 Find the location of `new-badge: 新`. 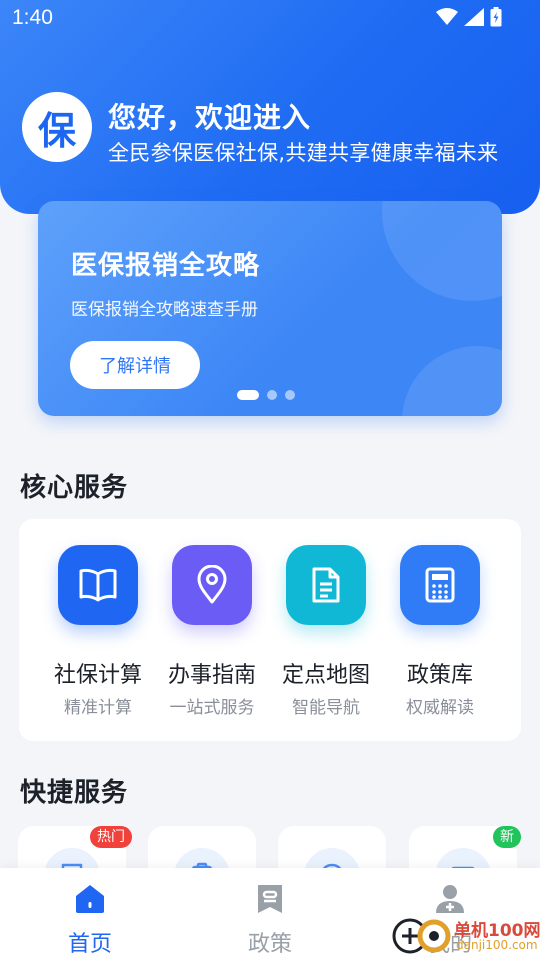

new-badge: 新 is located at coordinates (507, 837).